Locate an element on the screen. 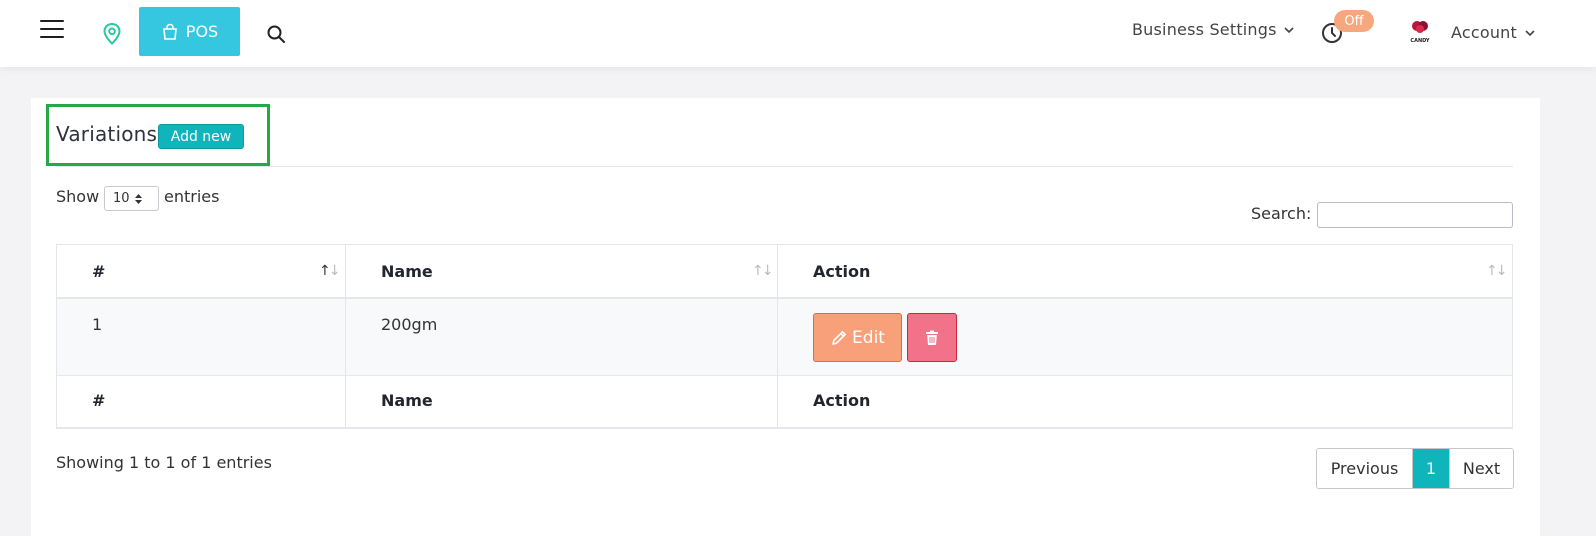 The width and height of the screenshot is (1596, 536). top-navbar: POS Business Settings Off CANDY Account is located at coordinates (798, 33).